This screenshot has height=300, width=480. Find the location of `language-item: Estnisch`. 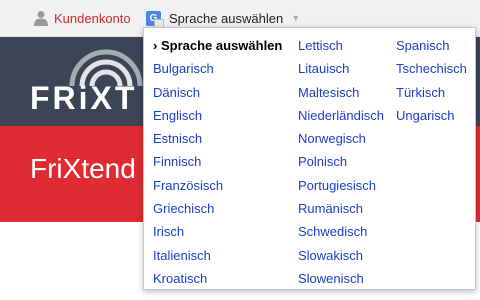

language-item: Estnisch is located at coordinates (217, 138).